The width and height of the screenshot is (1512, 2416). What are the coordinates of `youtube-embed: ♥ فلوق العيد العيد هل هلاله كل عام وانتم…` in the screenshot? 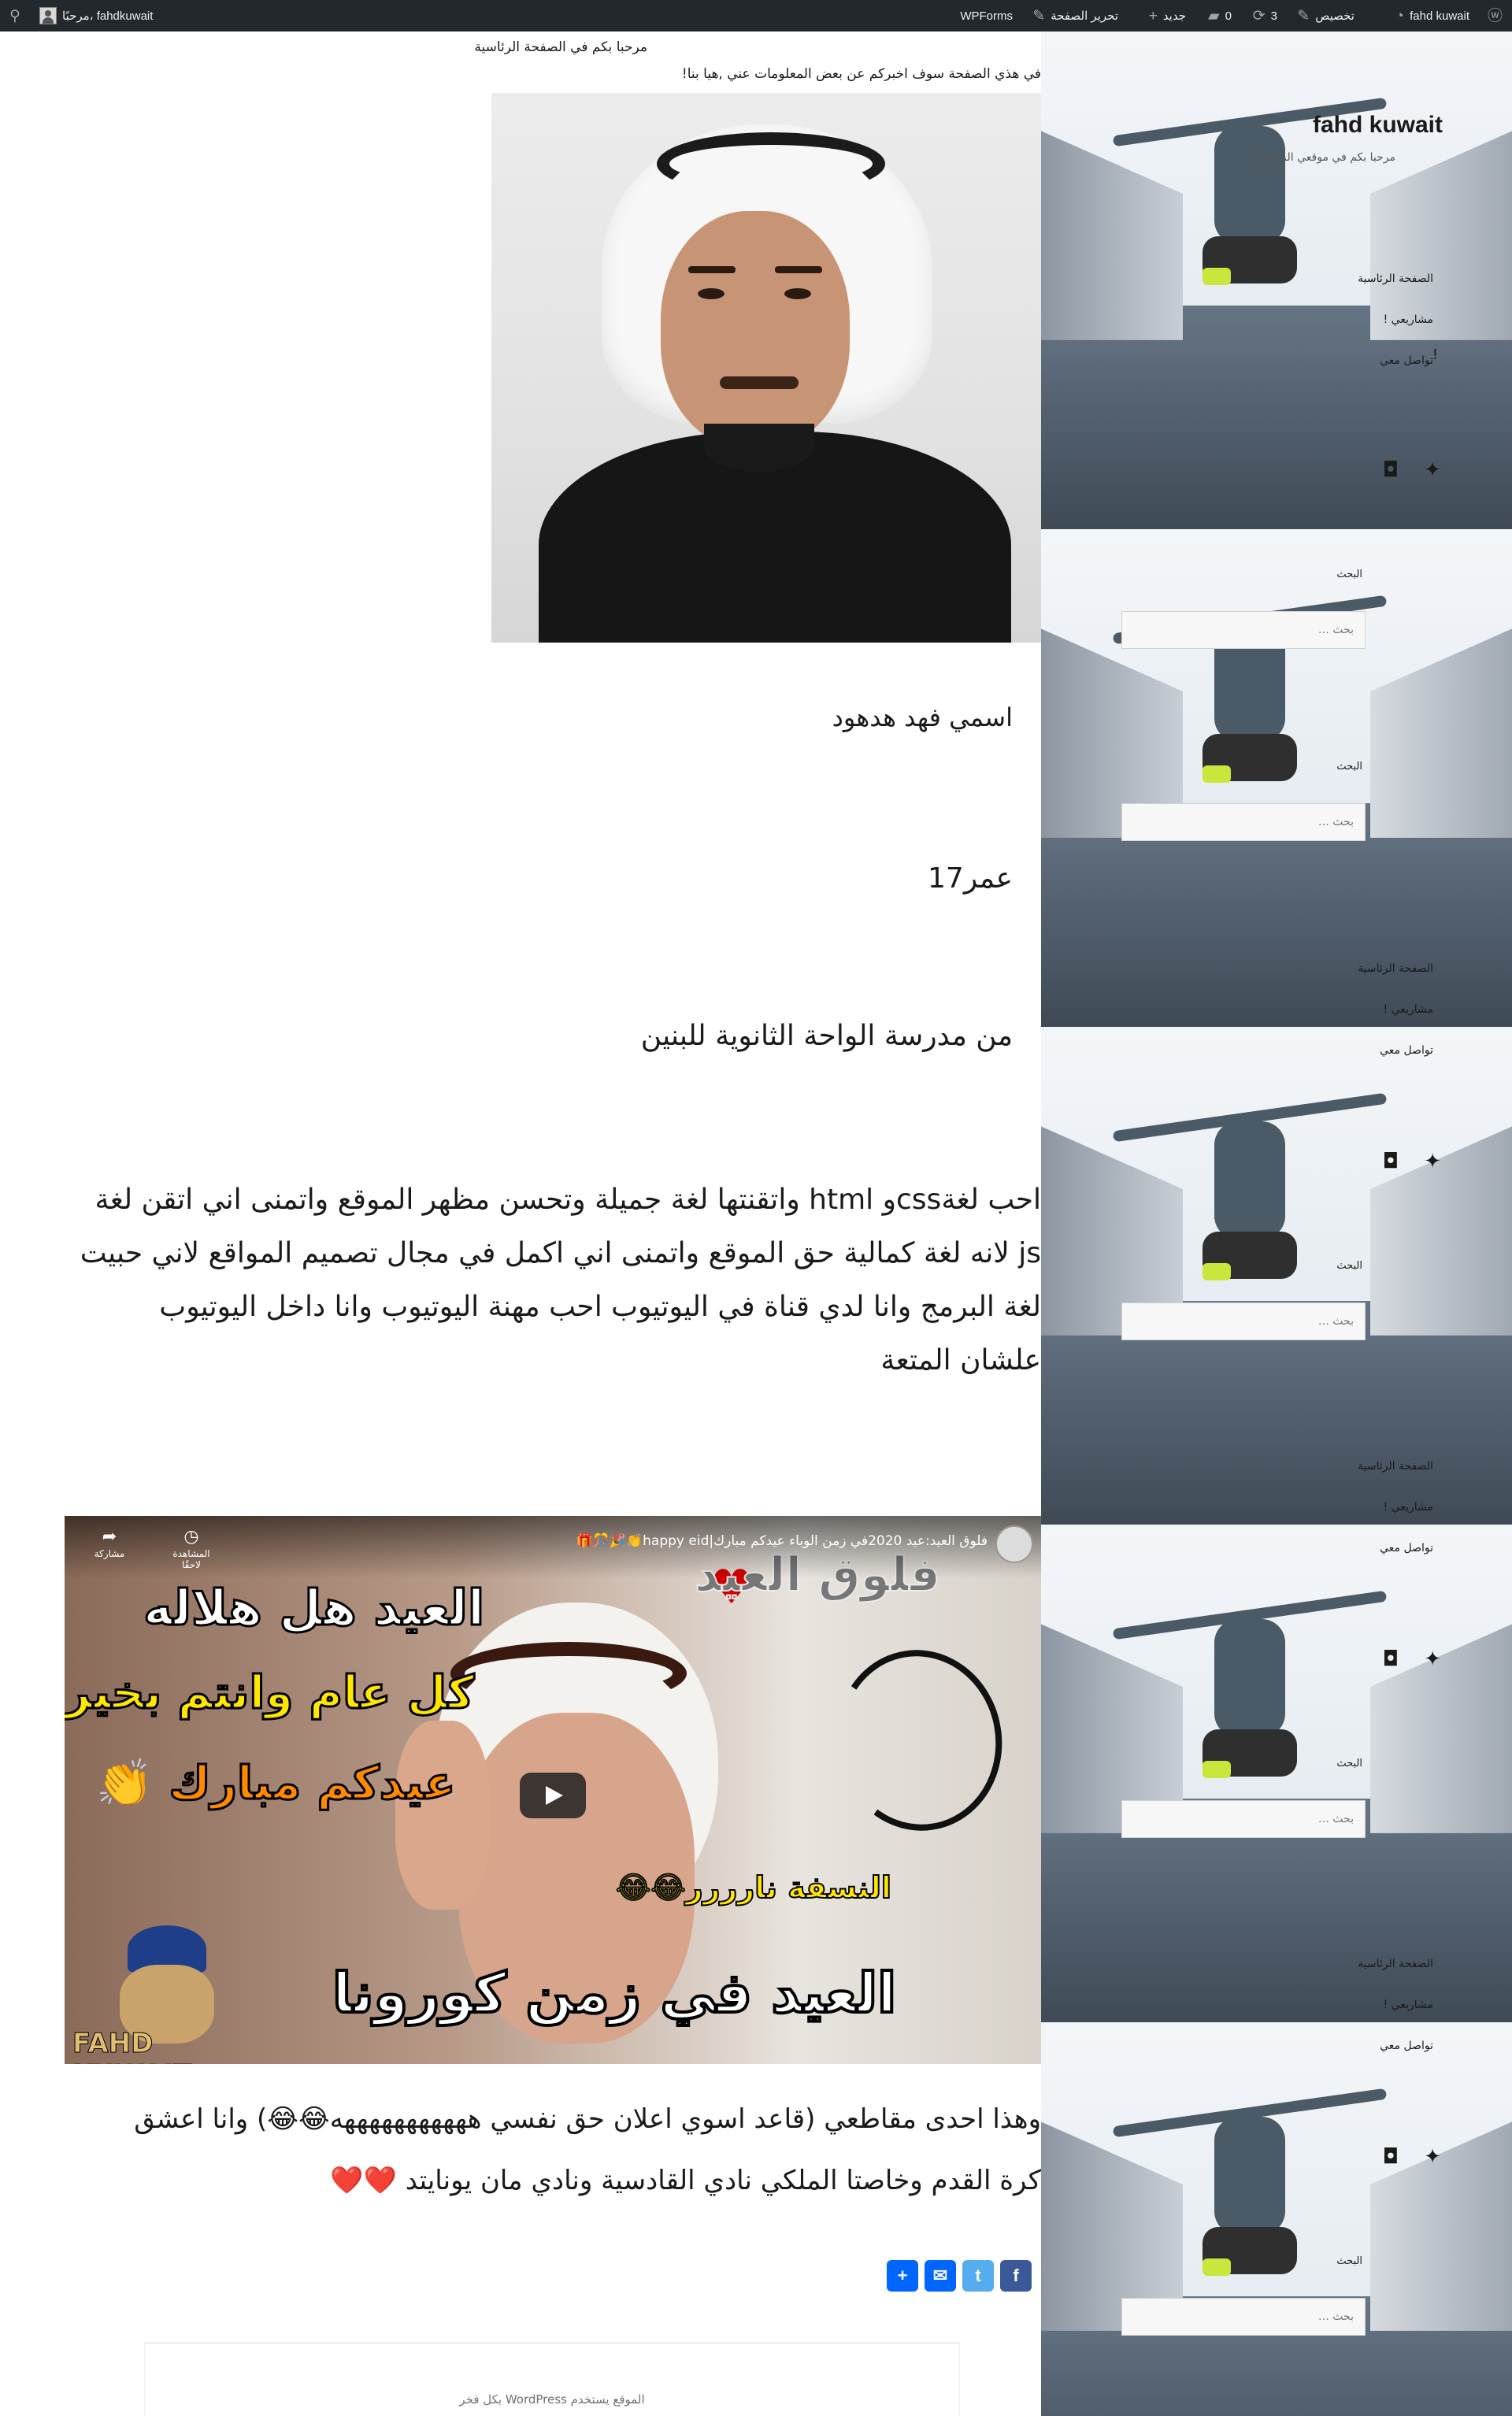 It's located at (553, 1790).